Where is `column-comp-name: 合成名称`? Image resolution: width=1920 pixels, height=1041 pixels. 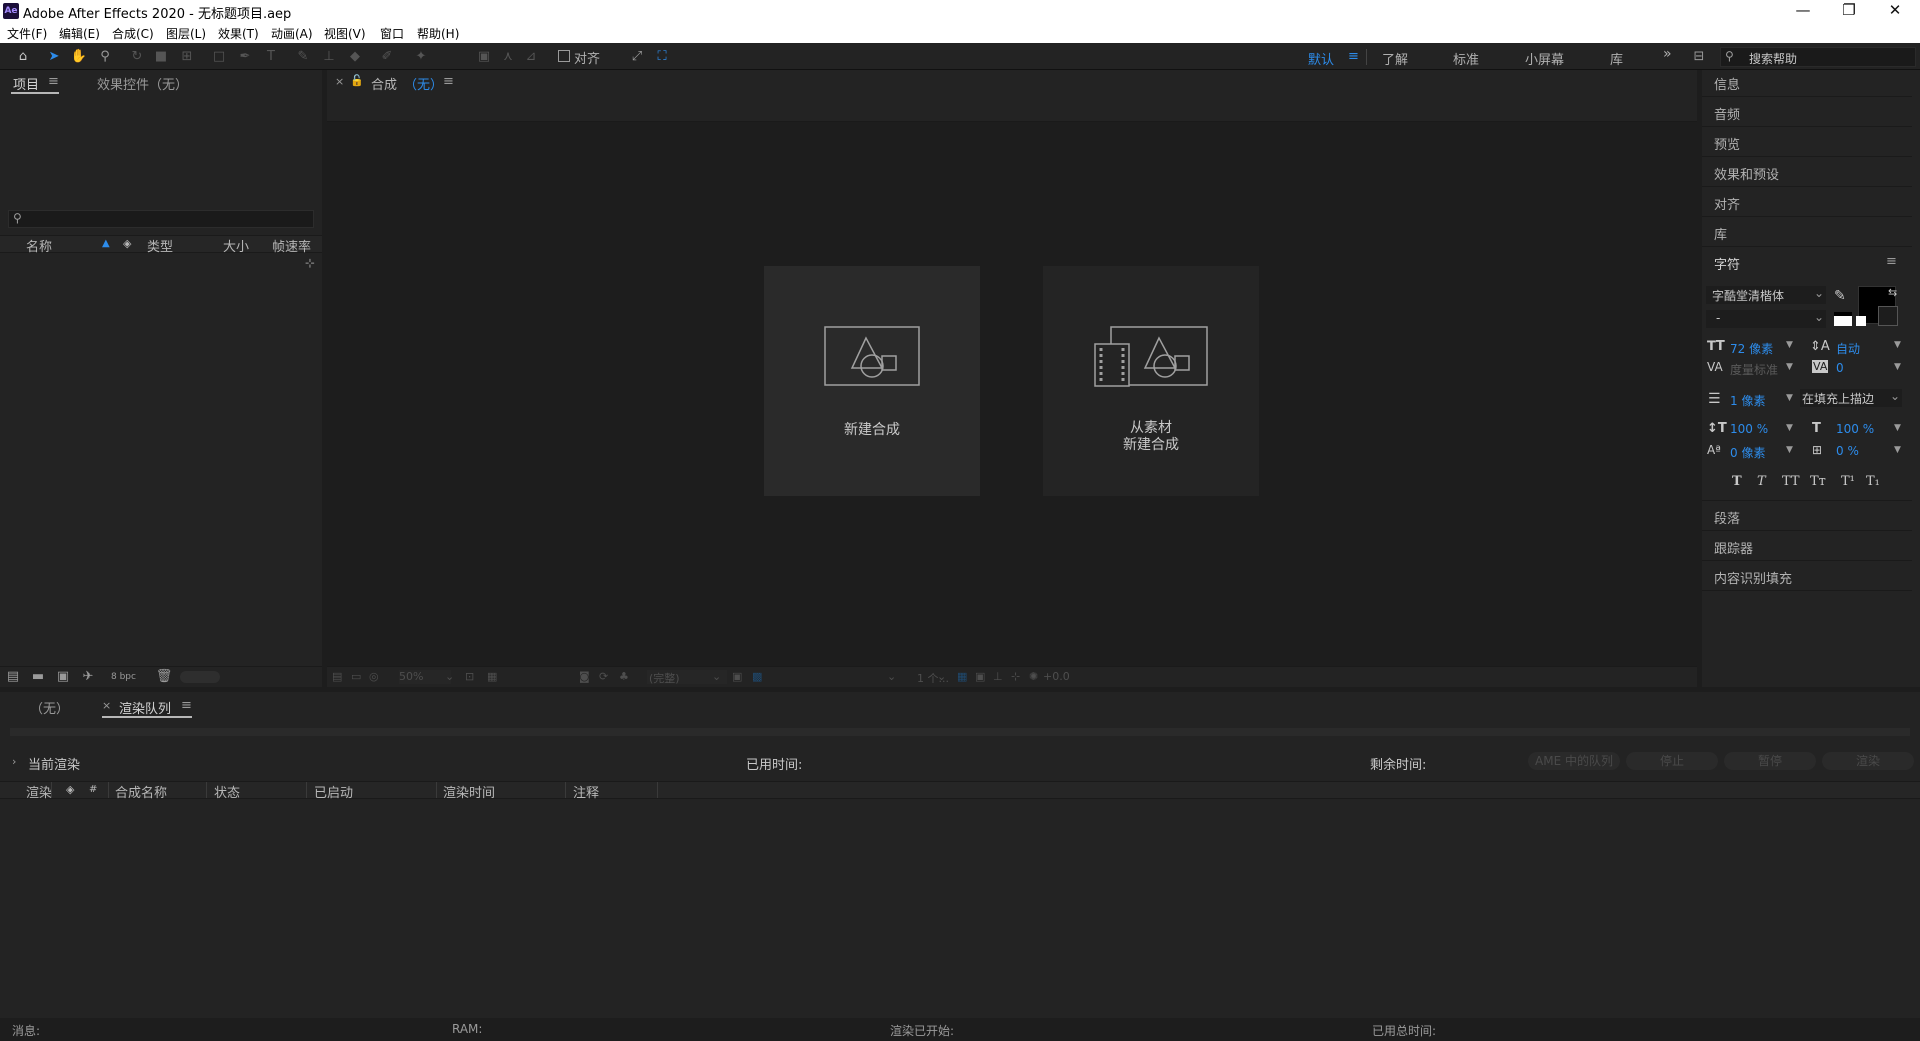 column-comp-name: 合成名称 is located at coordinates (141, 791).